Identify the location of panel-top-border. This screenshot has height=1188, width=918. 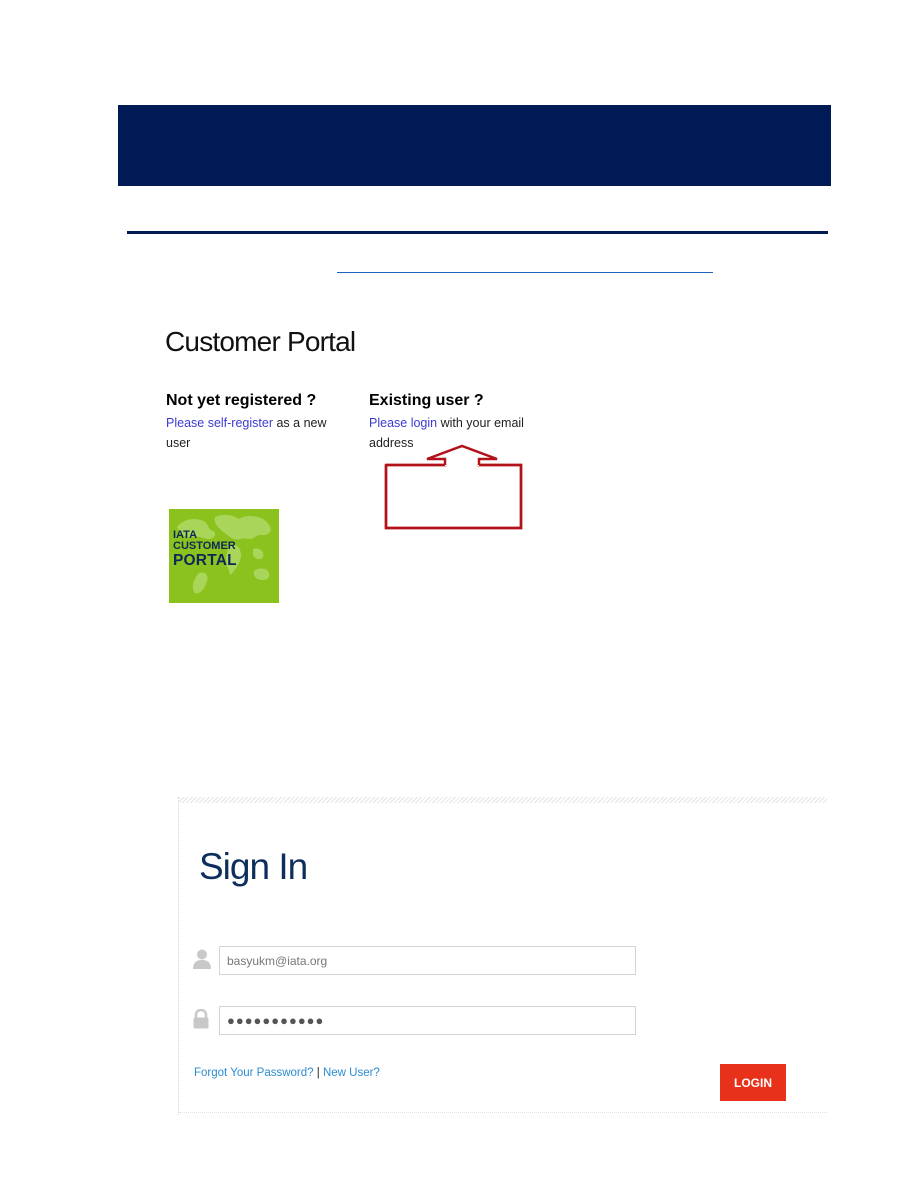
(503, 800).